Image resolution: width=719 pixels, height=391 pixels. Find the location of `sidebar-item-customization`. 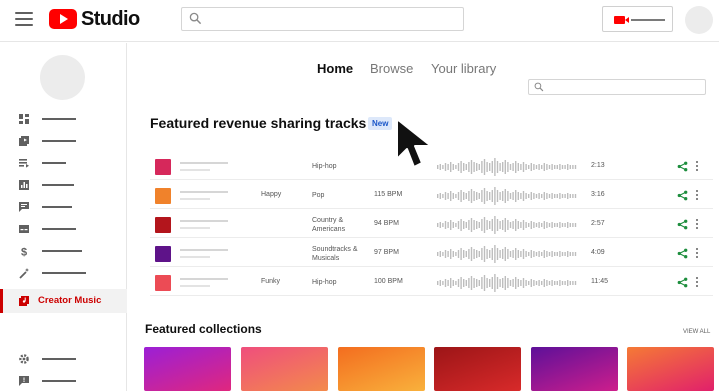

sidebar-item-customization is located at coordinates (63, 273).